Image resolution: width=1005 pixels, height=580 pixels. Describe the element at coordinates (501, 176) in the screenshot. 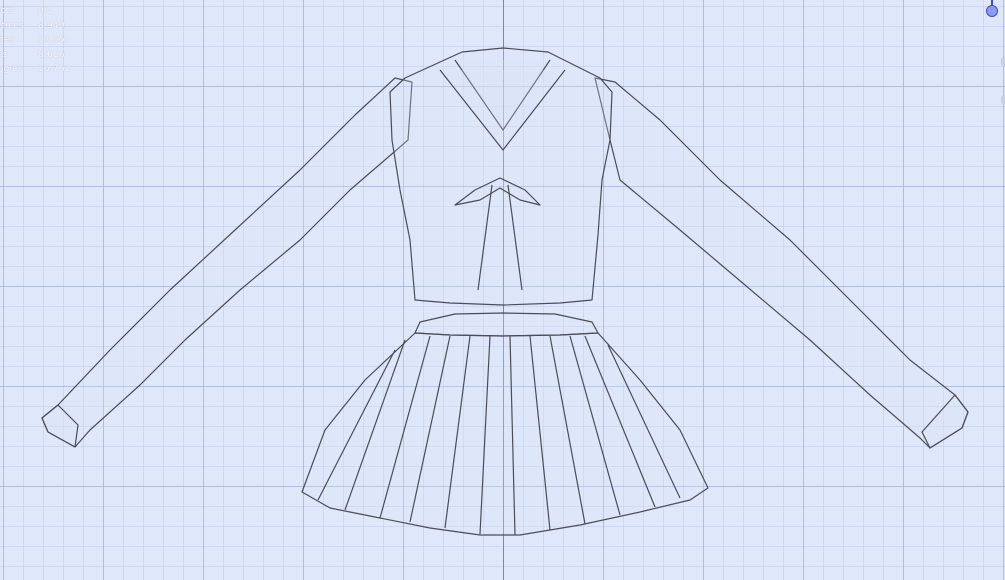

I see `bodice` at that location.